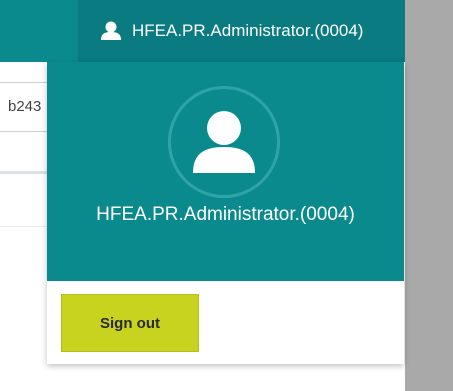 The image size is (453, 391). I want to click on user-avatar, so click(224, 142).